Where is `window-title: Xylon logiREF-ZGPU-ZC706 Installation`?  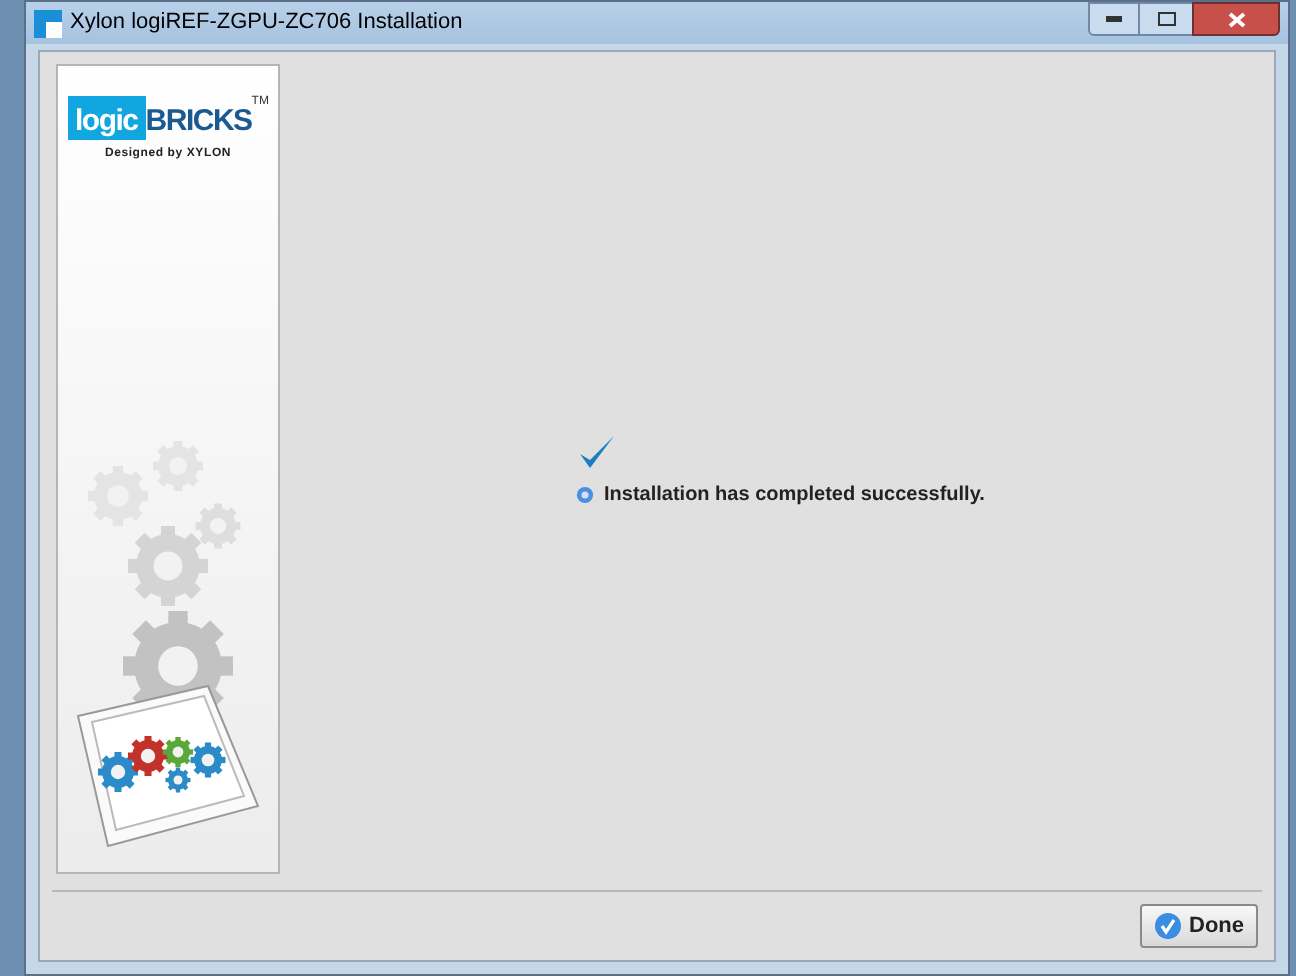
window-title: Xylon logiREF-ZGPU-ZC706 Installation is located at coordinates (266, 23).